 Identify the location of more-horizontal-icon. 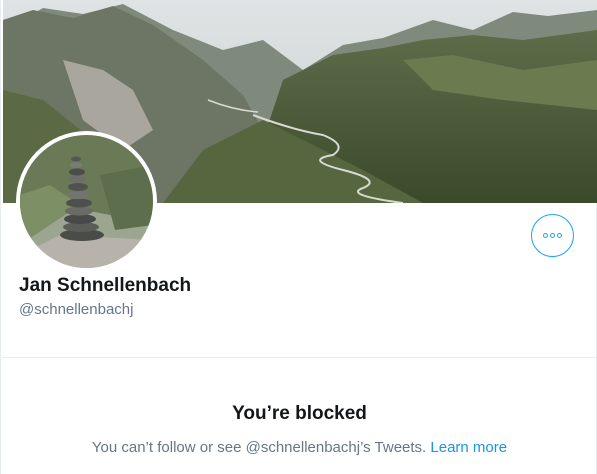
(552, 235).